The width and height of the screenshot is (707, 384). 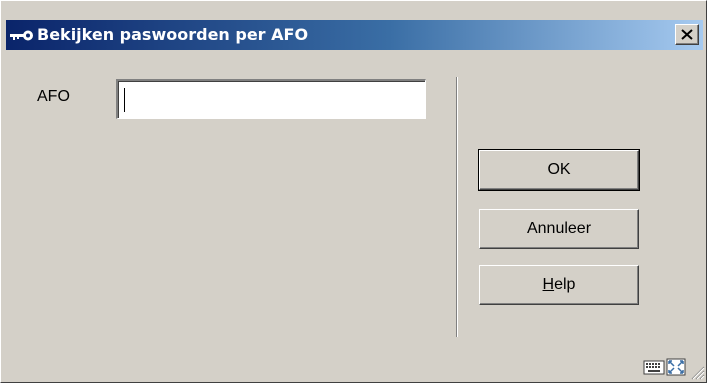 What do you see at coordinates (559, 170) in the screenshot?
I see `ok-button: OK` at bounding box center [559, 170].